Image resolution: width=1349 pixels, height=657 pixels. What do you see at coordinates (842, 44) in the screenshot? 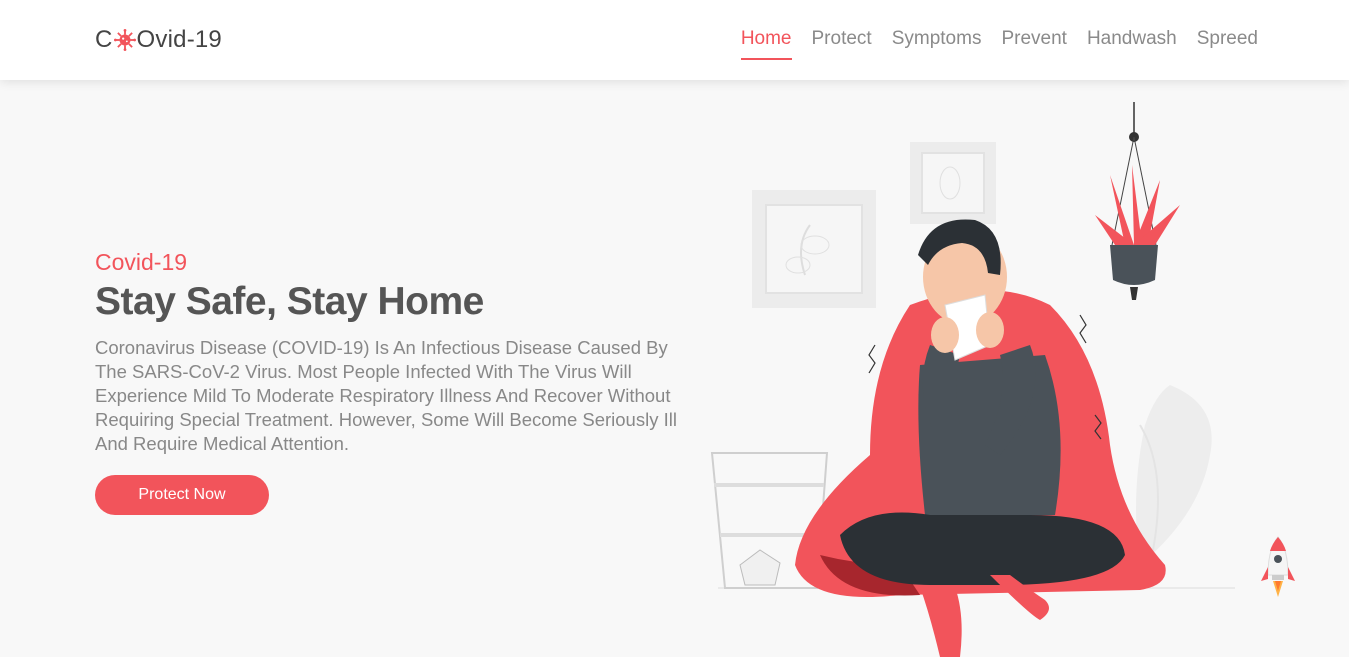
I see `nav-protect: Protect` at bounding box center [842, 44].